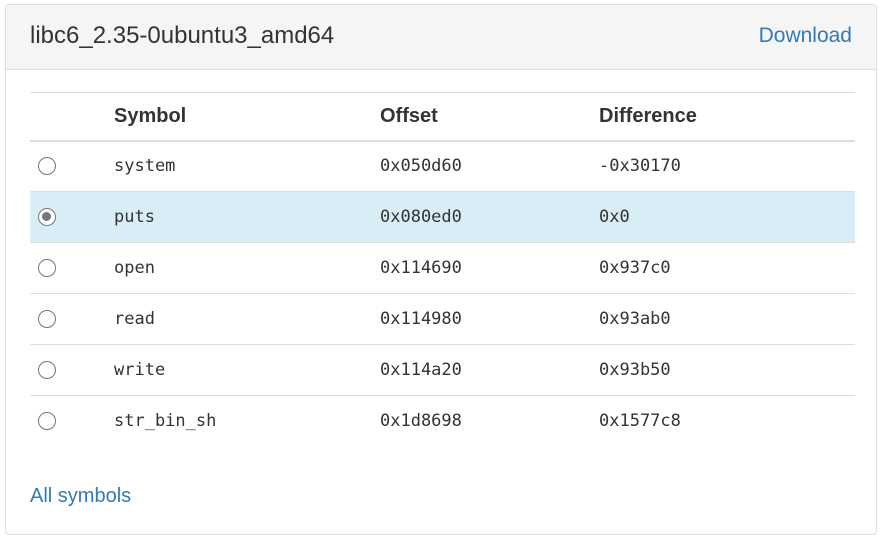 This screenshot has width=887, height=539. What do you see at coordinates (805, 36) in the screenshot?
I see `download-link: Download` at bounding box center [805, 36].